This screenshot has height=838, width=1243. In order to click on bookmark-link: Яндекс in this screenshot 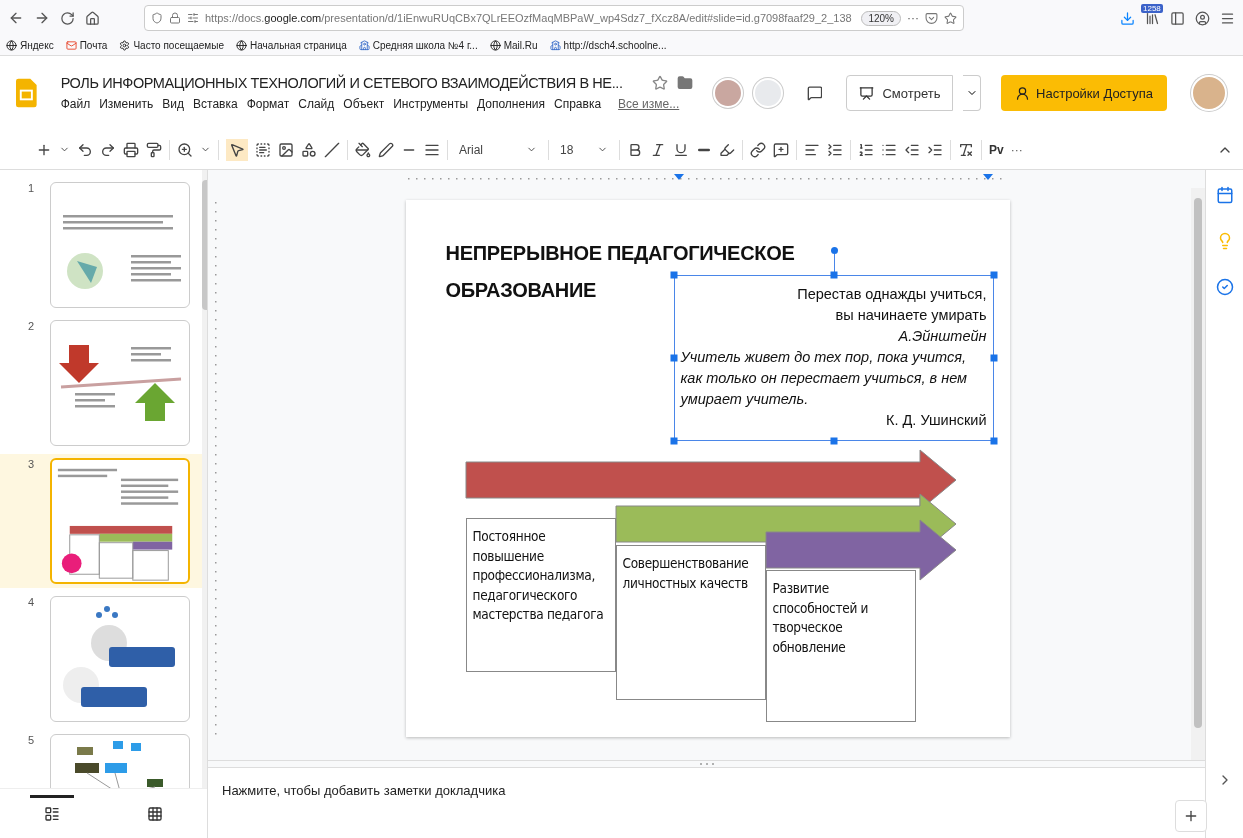, I will do `click(30, 45)`.